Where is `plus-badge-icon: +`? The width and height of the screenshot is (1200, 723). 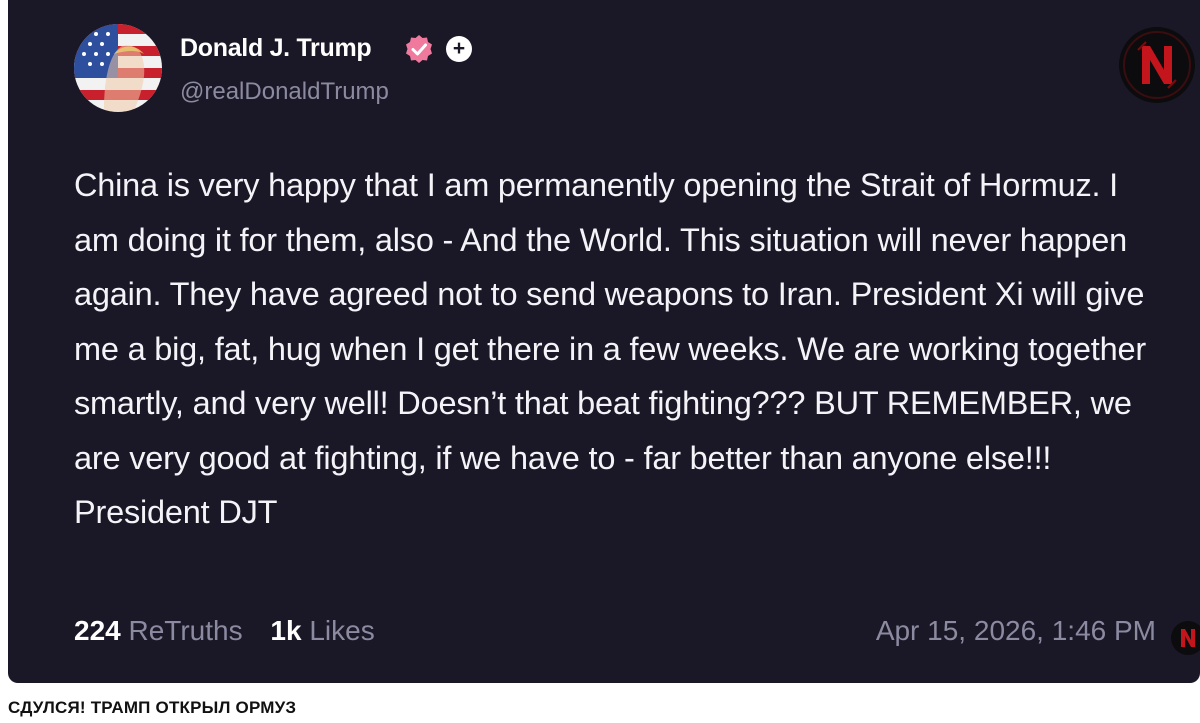
plus-badge-icon: + is located at coordinates (459, 49).